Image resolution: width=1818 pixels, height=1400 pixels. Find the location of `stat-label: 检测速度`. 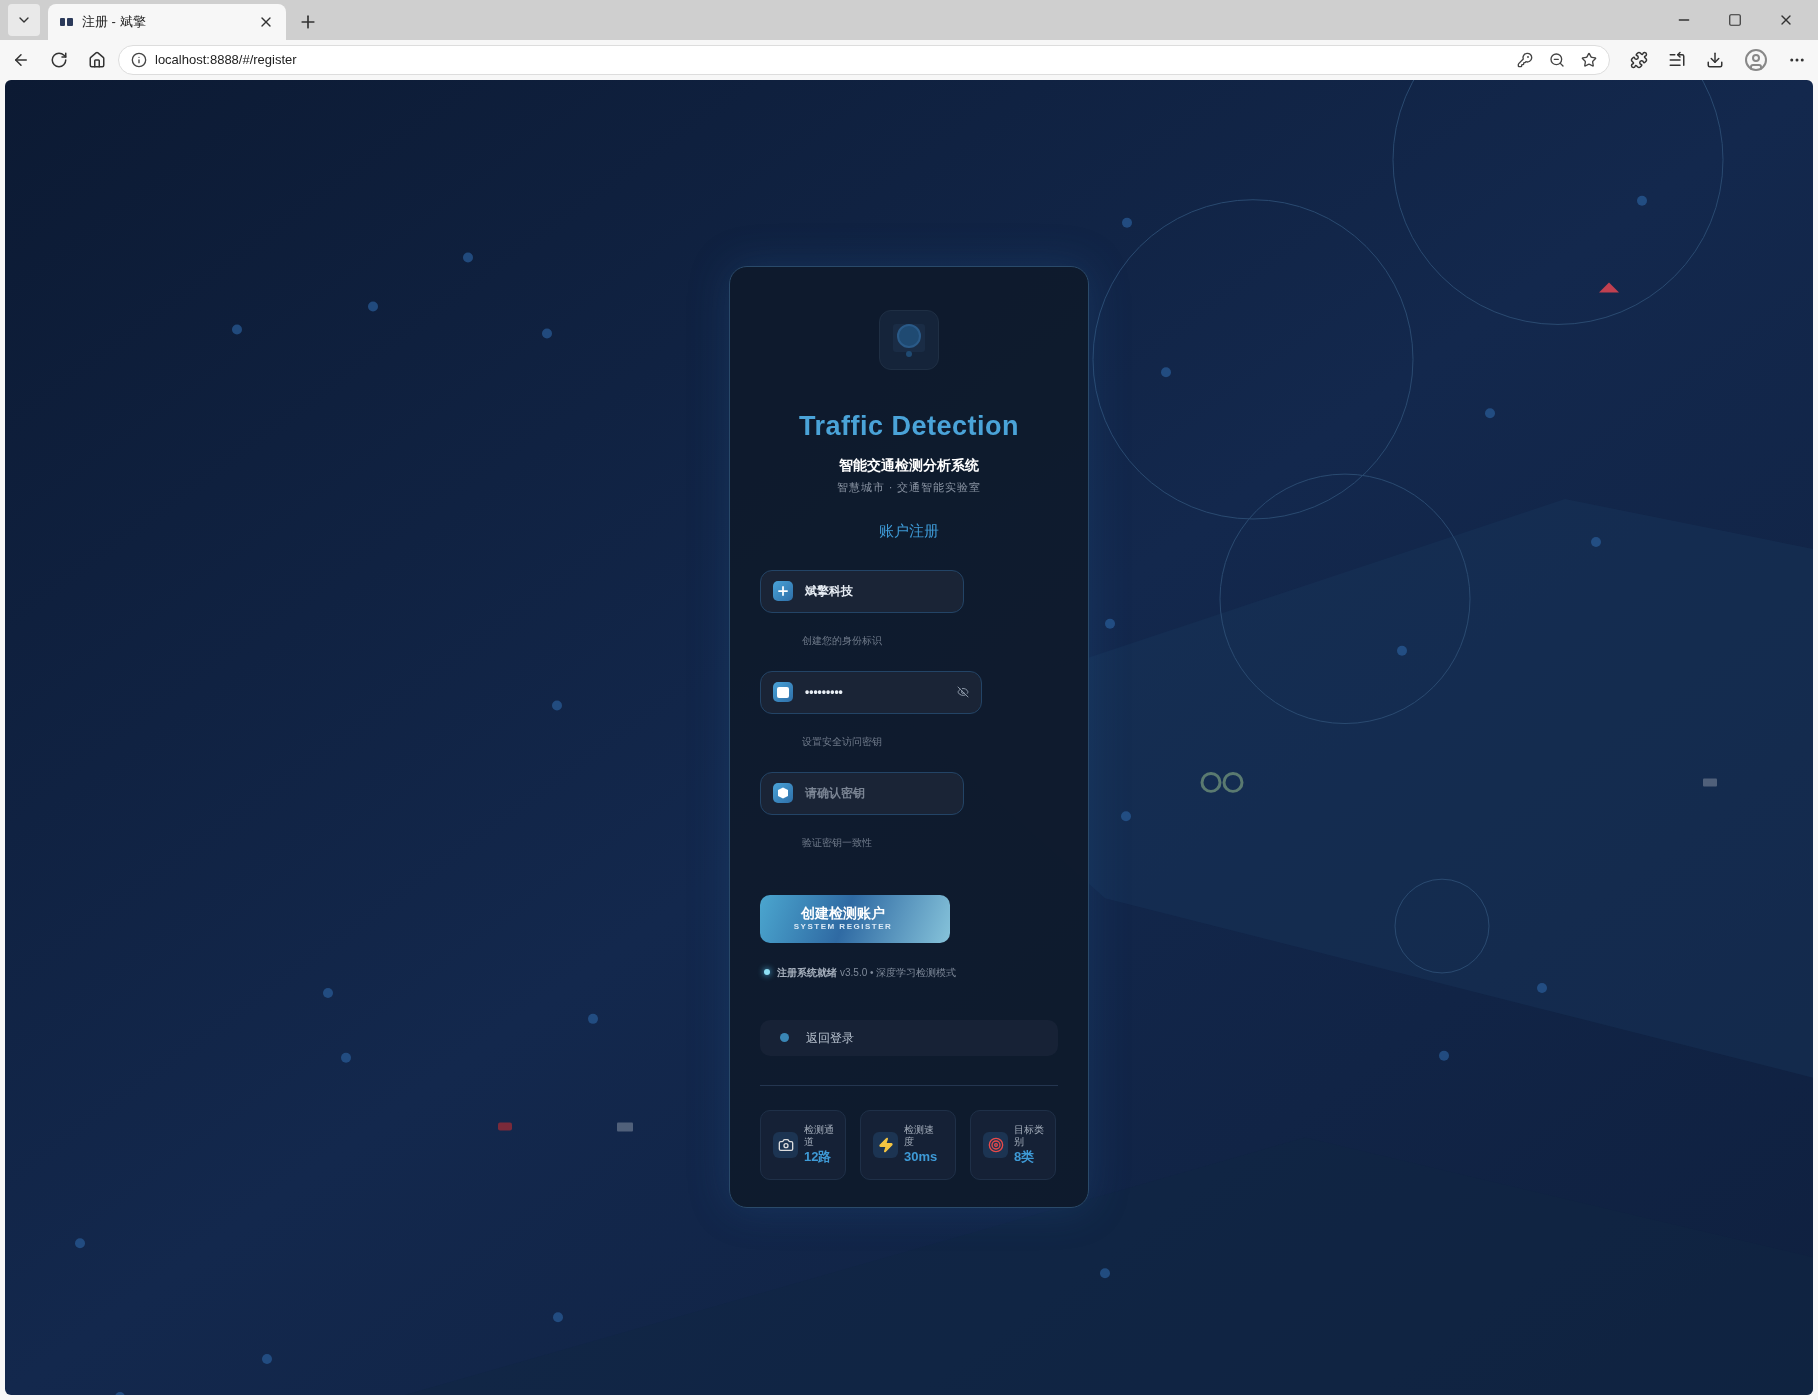

stat-label: 检测速度 is located at coordinates (919, 1136).